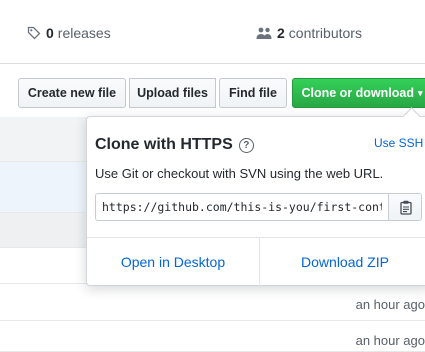  Describe the element at coordinates (242, 207) in the screenshot. I see `clone-url-input` at that location.